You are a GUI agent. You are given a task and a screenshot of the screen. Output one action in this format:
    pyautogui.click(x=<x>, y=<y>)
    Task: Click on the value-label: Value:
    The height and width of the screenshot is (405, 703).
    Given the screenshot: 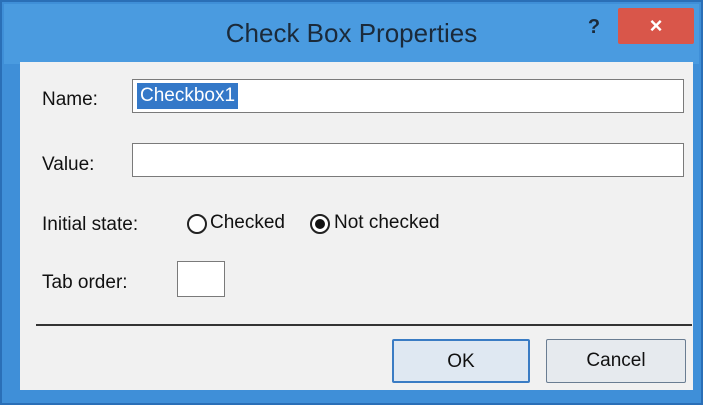 What is the action you would take?
    pyautogui.click(x=68, y=164)
    